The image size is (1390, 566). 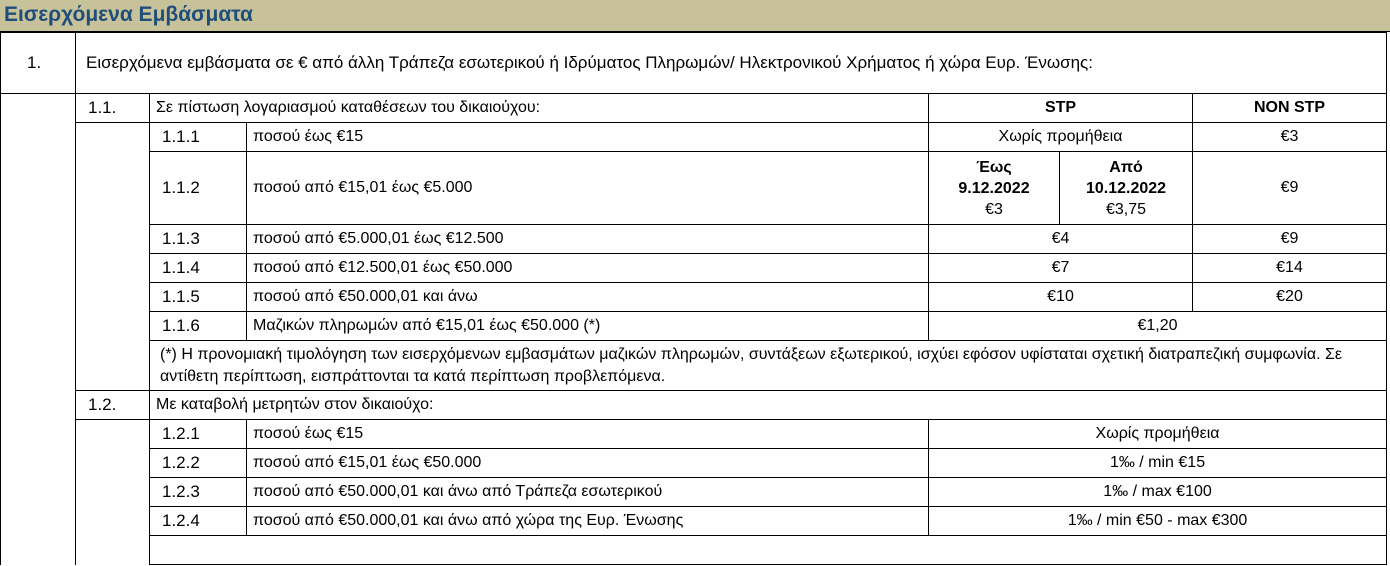 What do you see at coordinates (112, 108) in the screenshot?
I see `subsection-number: 1.1.` at bounding box center [112, 108].